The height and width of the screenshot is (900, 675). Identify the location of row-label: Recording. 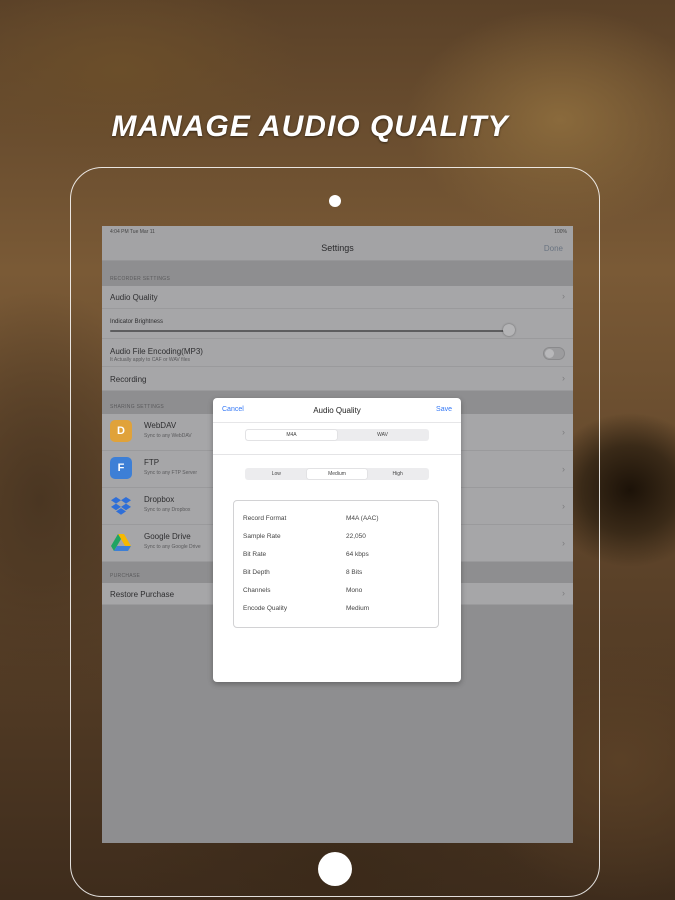
(128, 379).